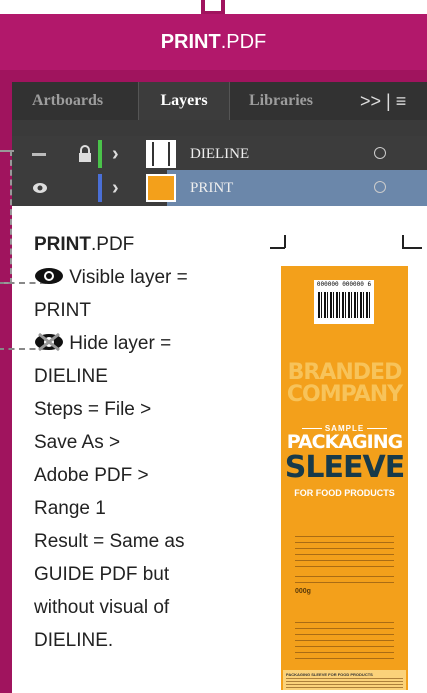  I want to click on footer-panel: PACKAGING SLEEVE FOR FOOD PRODUCTS, so click(344, 680).